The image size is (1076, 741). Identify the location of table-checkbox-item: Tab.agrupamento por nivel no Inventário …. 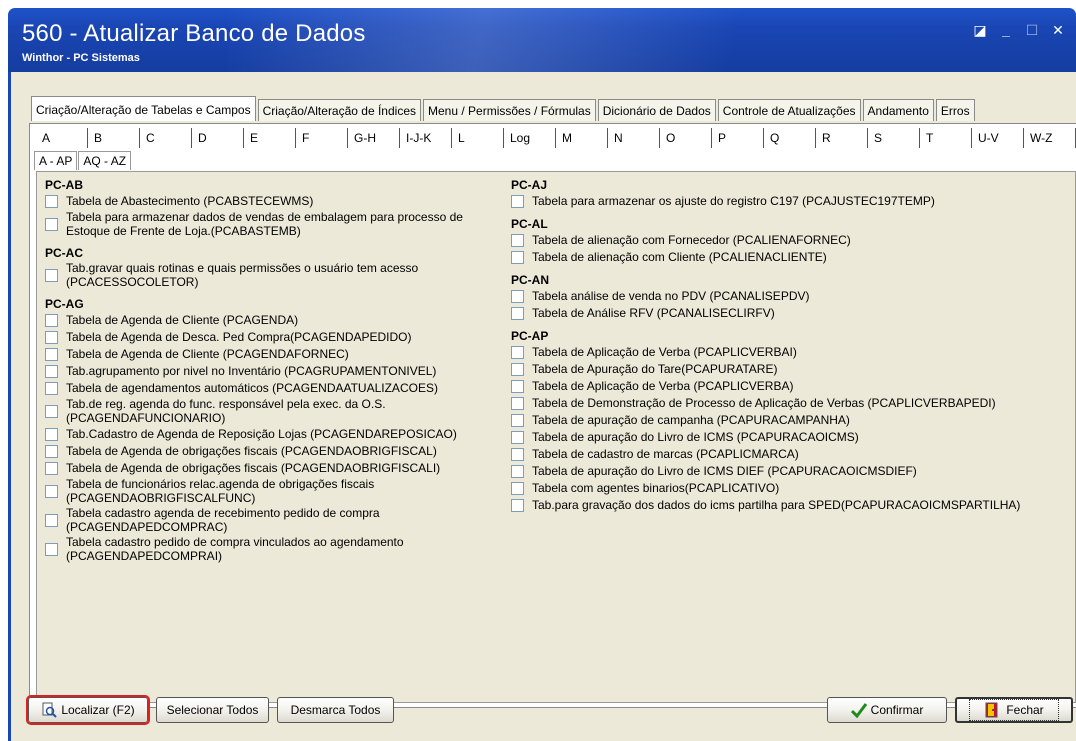
(280, 371).